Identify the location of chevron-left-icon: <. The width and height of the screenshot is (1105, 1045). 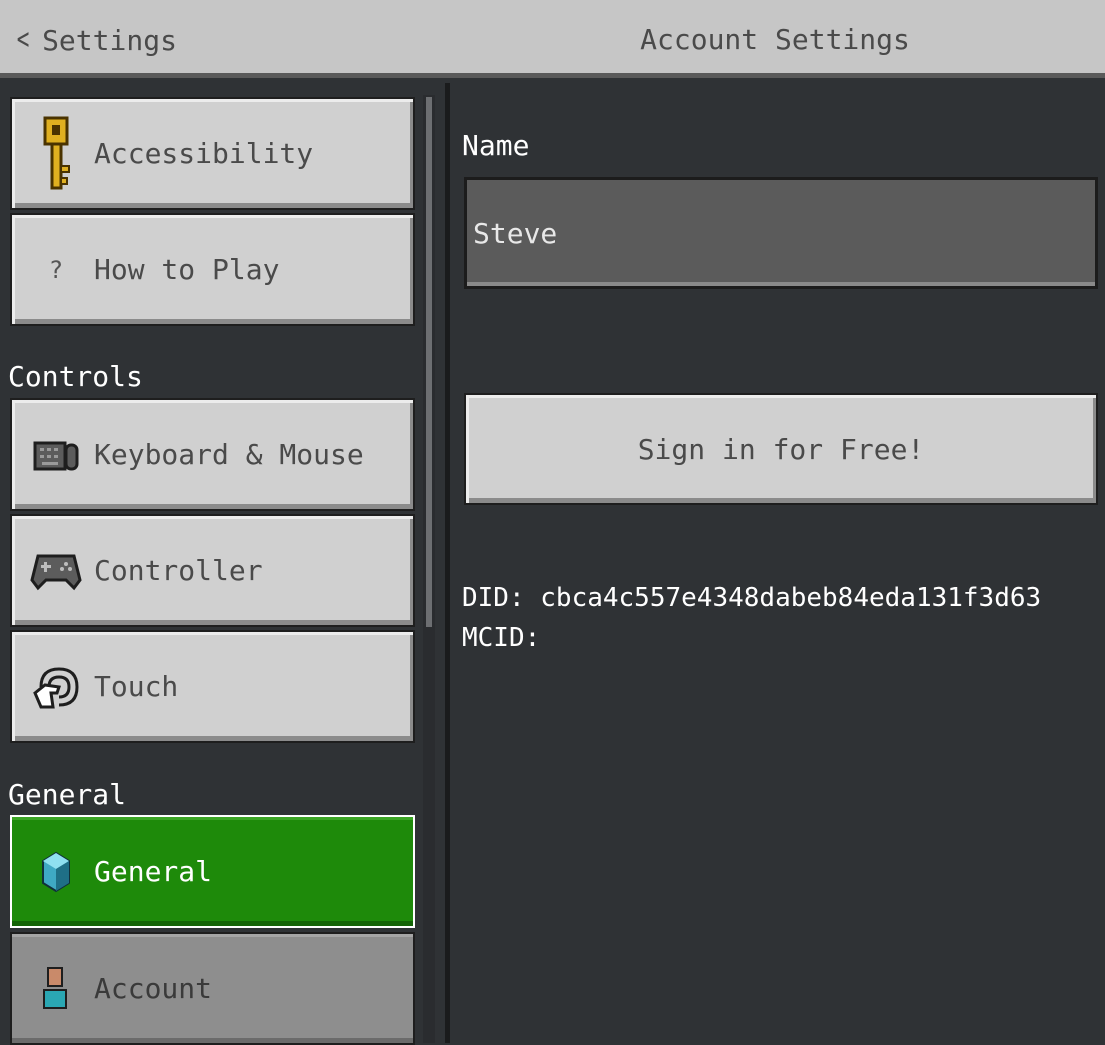
(23, 39).